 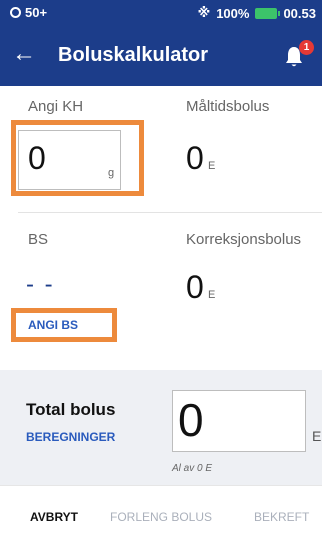 What do you see at coordinates (38, 239) in the screenshot?
I see `bg-label: BS` at bounding box center [38, 239].